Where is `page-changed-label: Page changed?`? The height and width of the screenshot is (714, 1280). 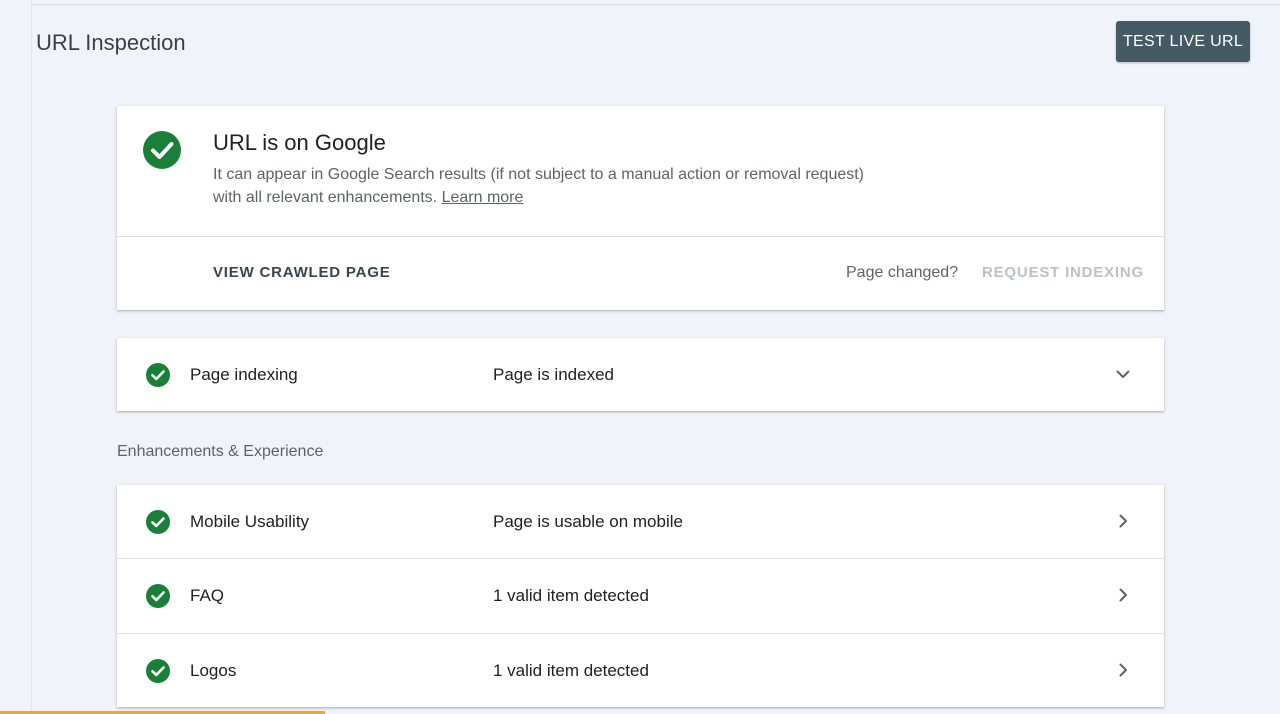 page-changed-label: Page changed? is located at coordinates (902, 272).